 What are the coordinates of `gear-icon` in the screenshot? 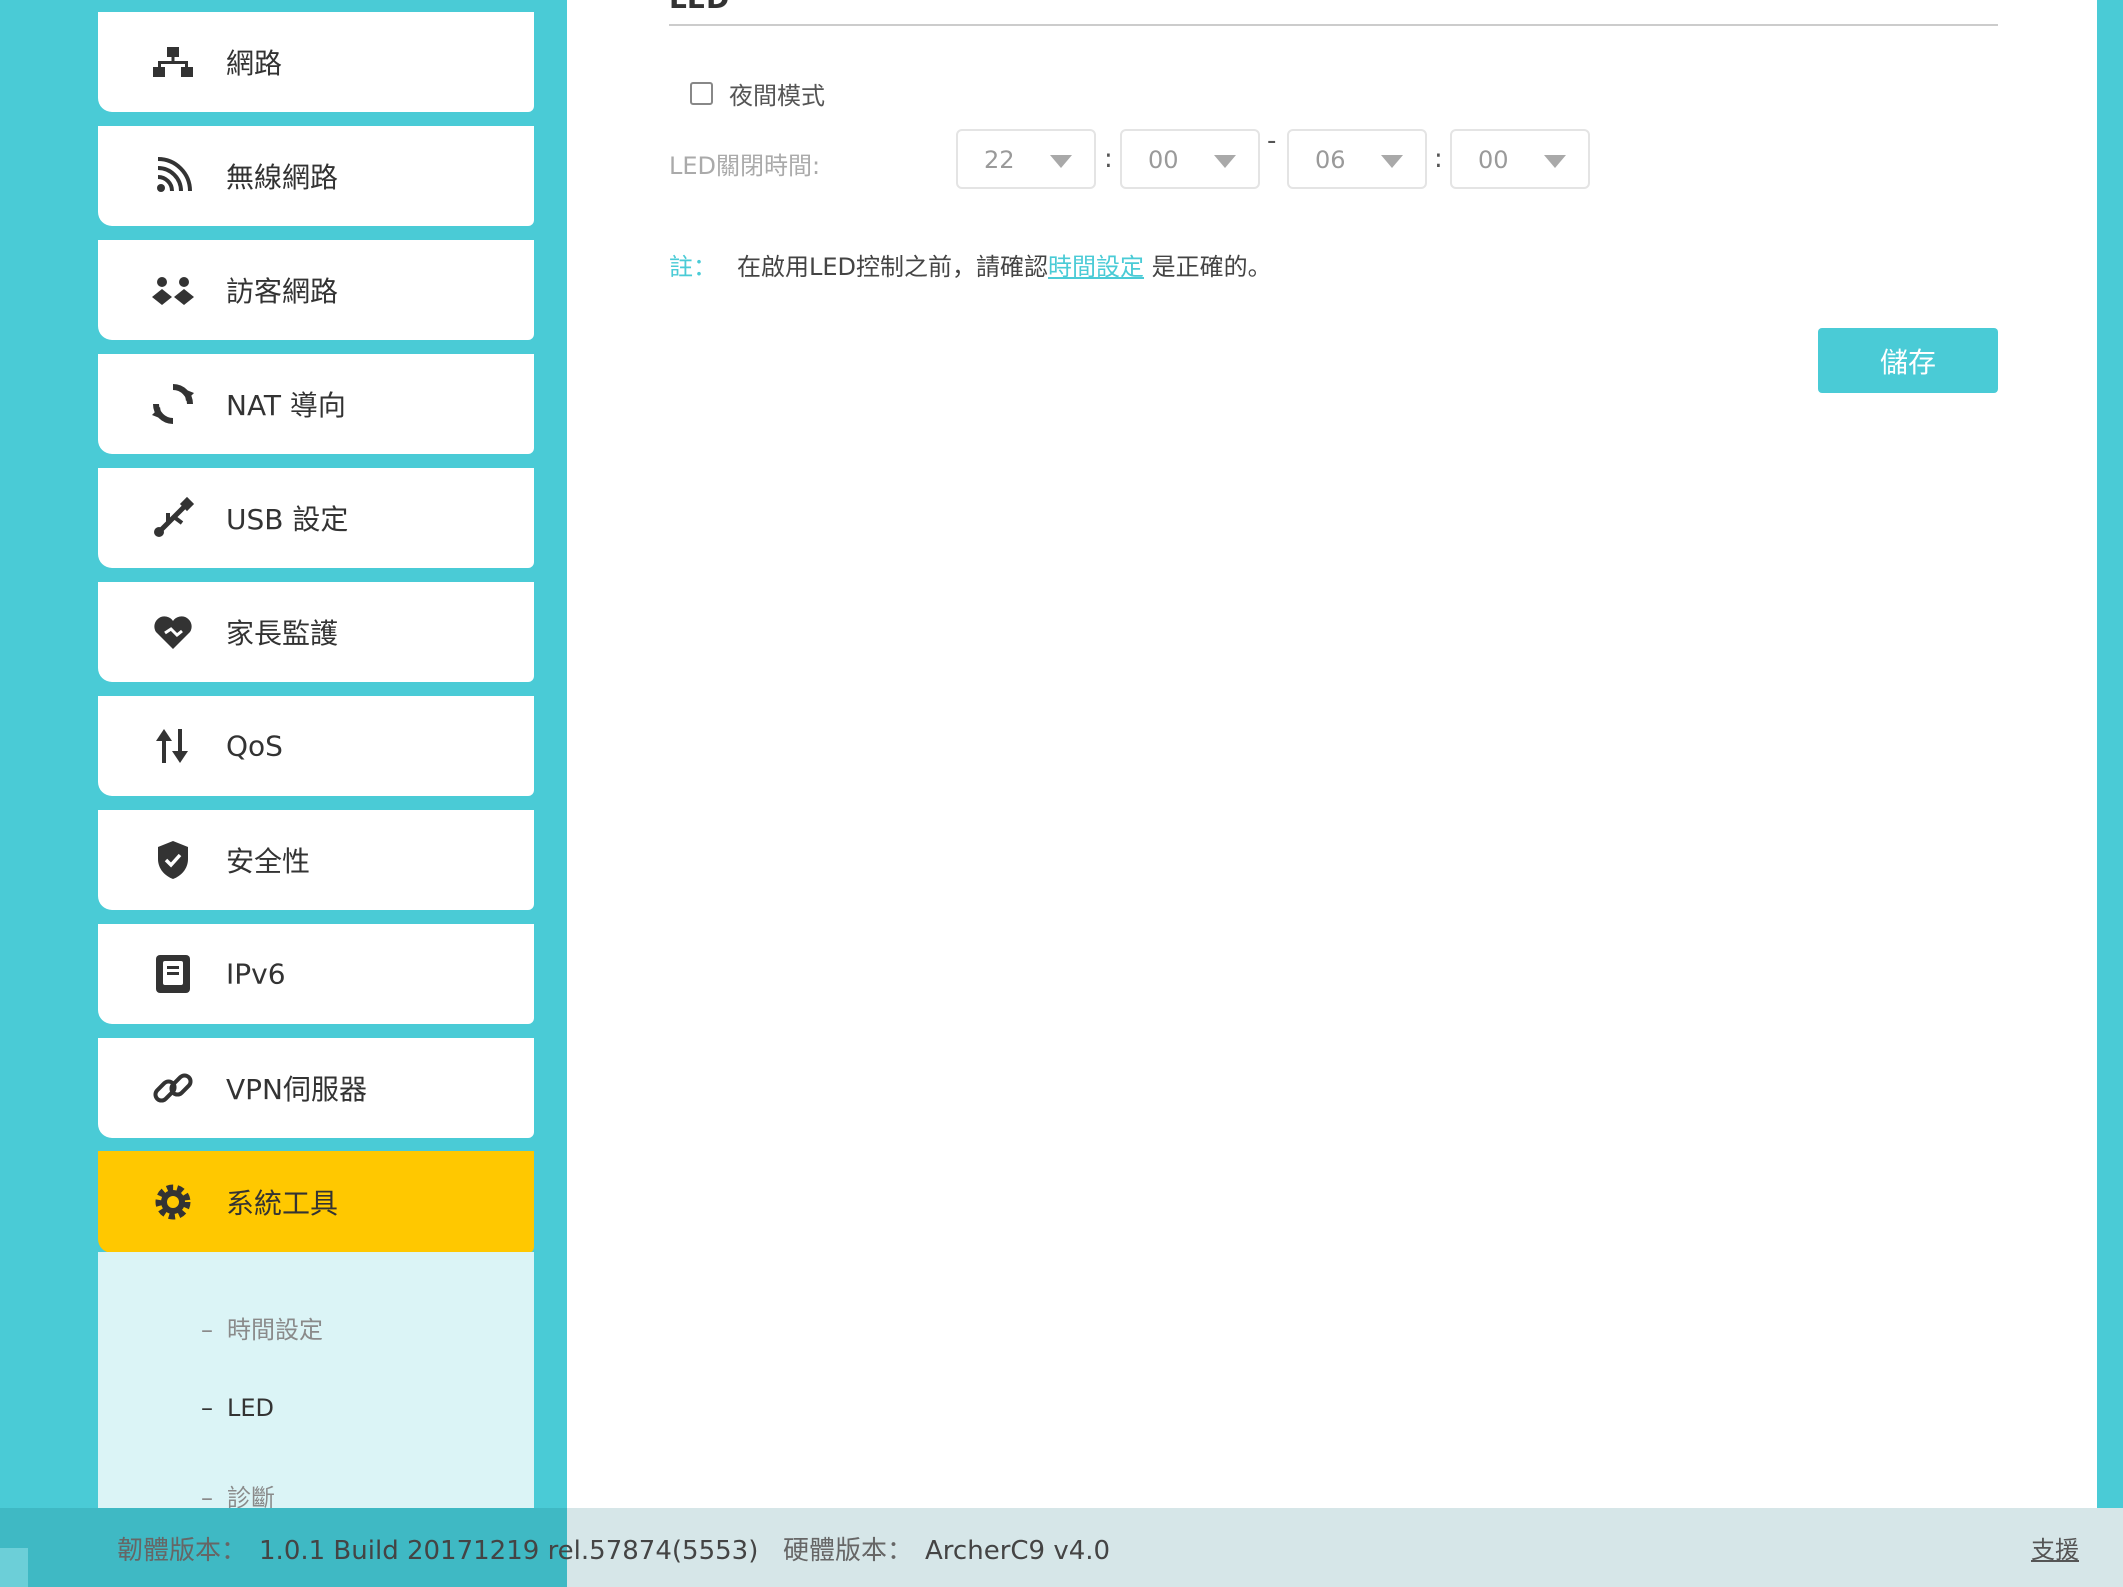 It's located at (173, 1202).